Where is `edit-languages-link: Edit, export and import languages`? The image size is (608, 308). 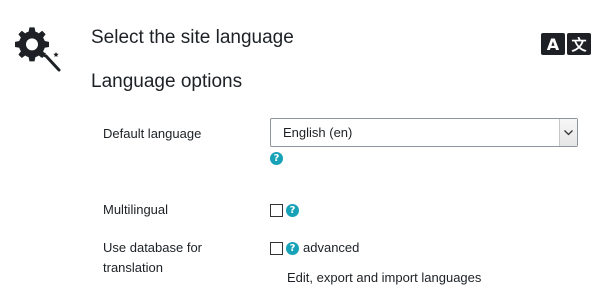 edit-languages-link: Edit, export and import languages is located at coordinates (384, 277).